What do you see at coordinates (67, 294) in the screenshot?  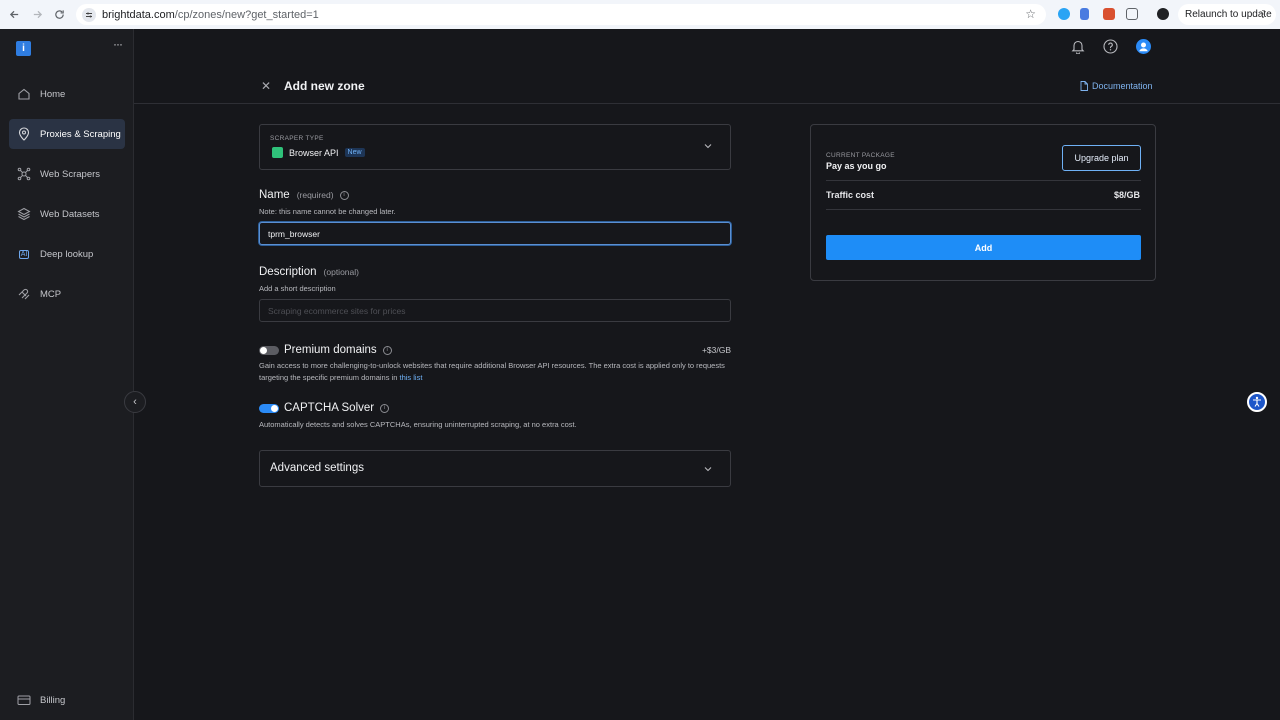 I see `sidebar-item-mcp: MCP` at bounding box center [67, 294].